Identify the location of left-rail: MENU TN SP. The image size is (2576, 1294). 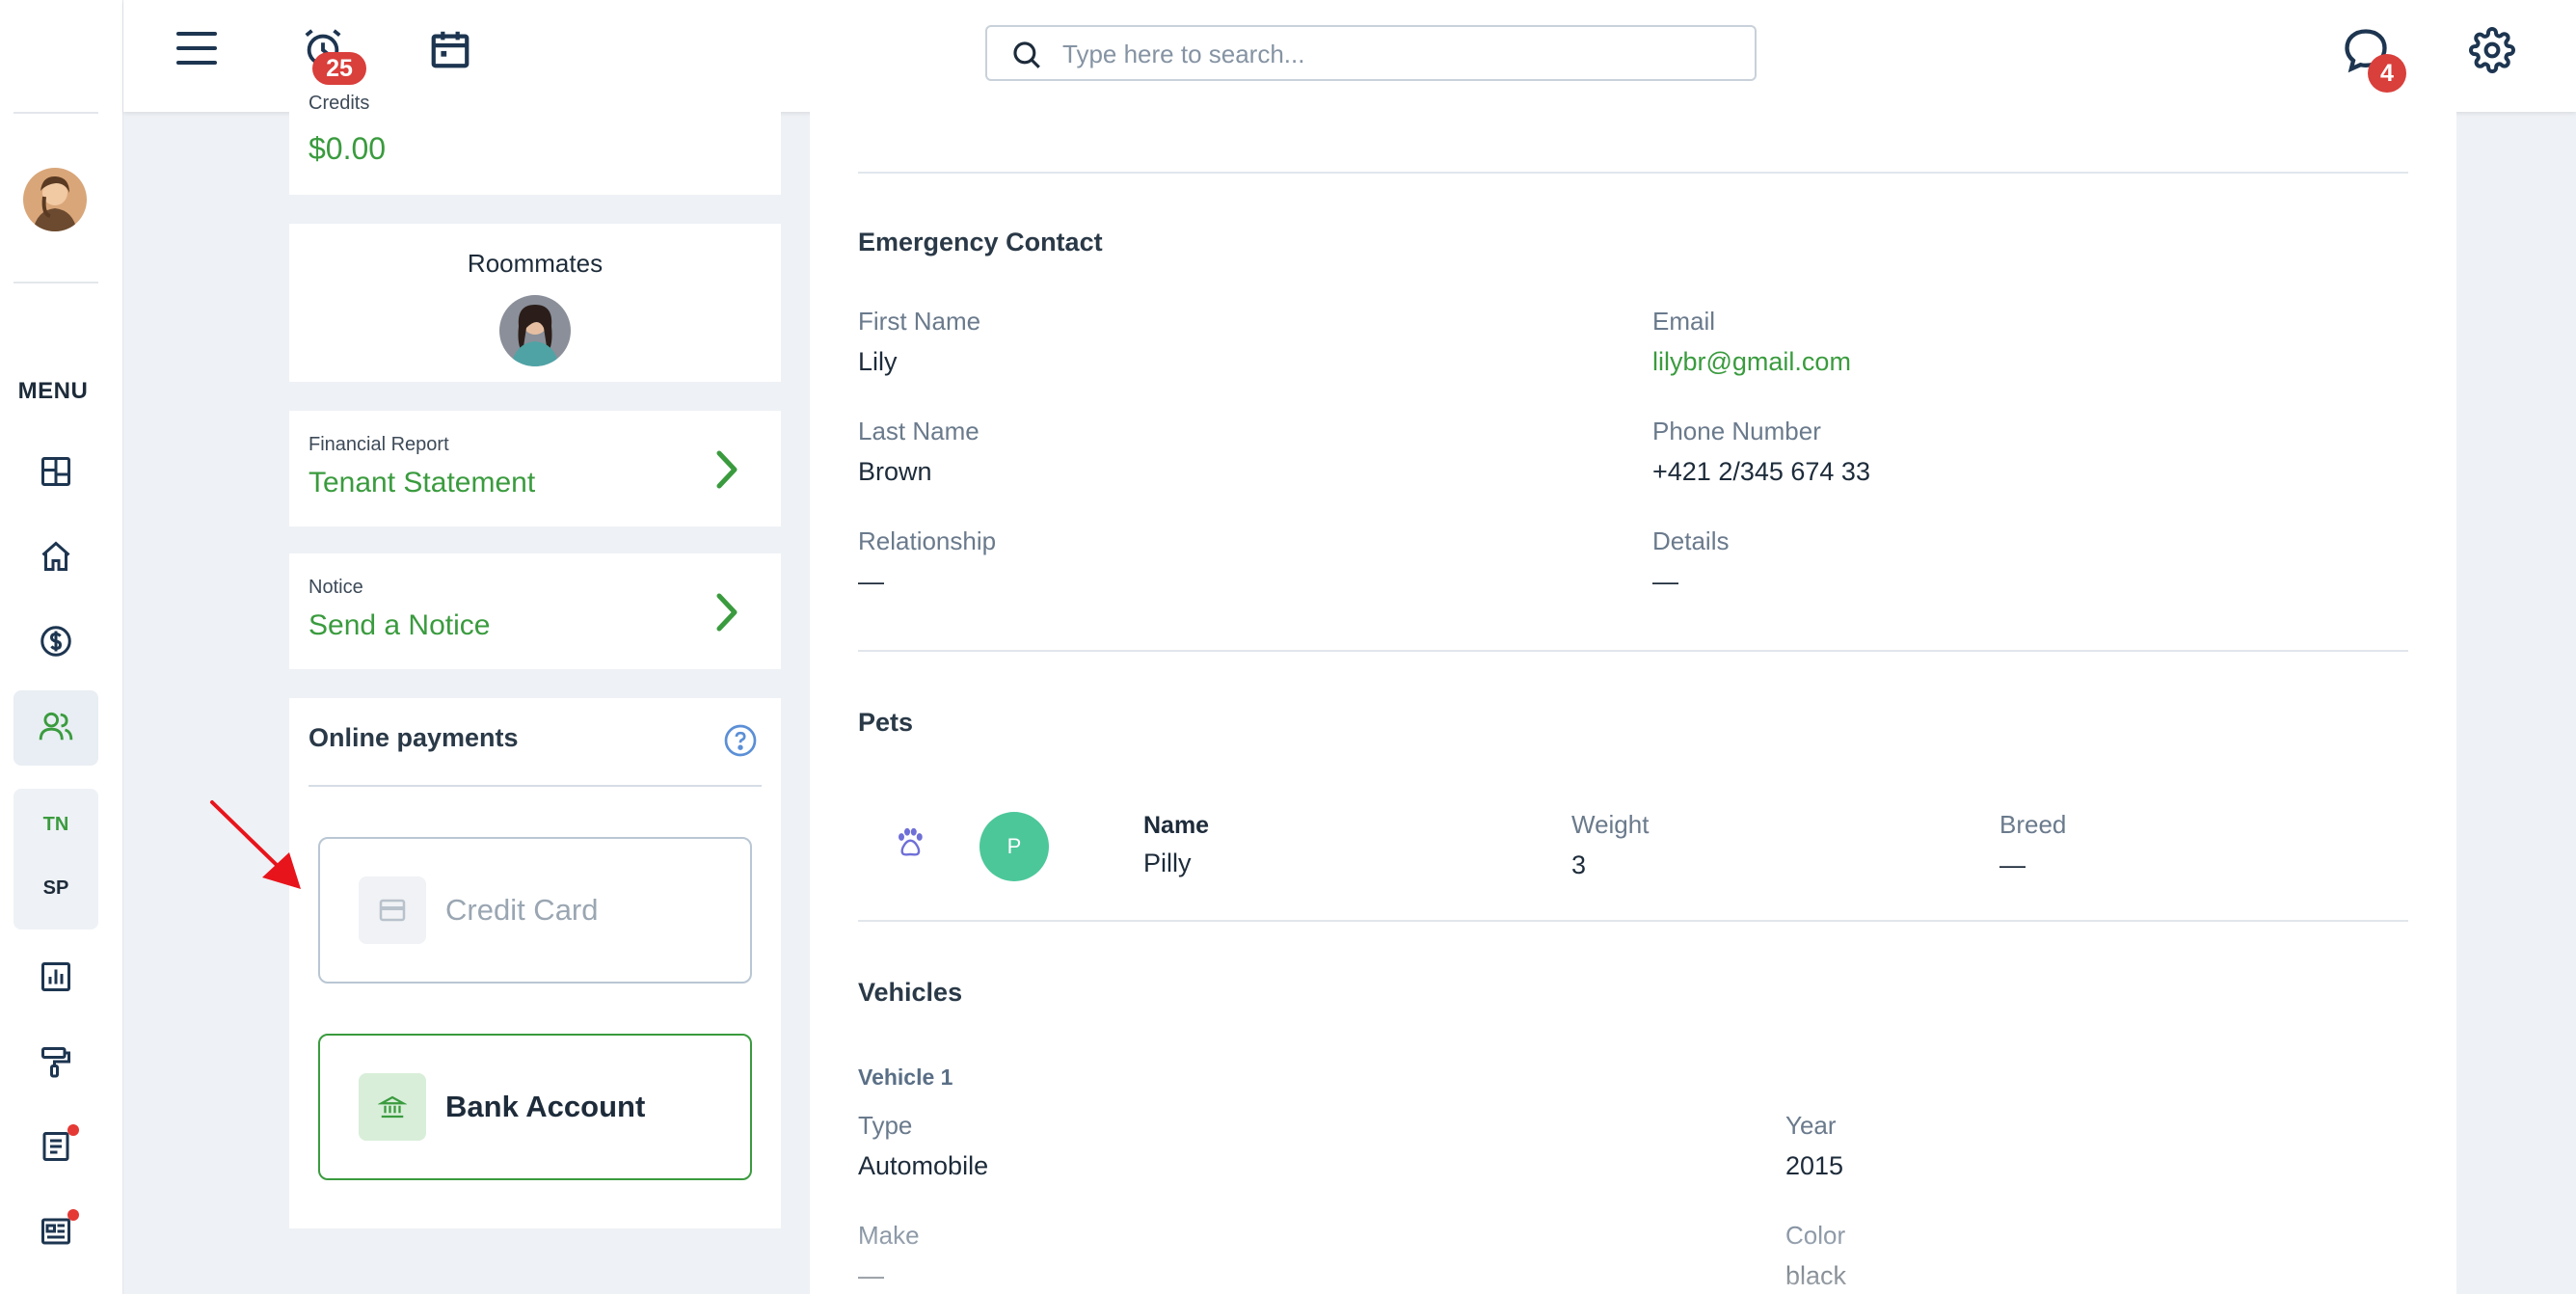
(62, 647).